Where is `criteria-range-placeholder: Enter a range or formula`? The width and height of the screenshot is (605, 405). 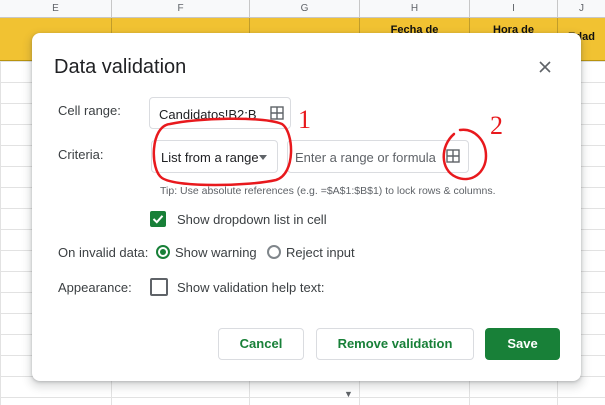
criteria-range-placeholder: Enter a range or formula is located at coordinates (365, 157).